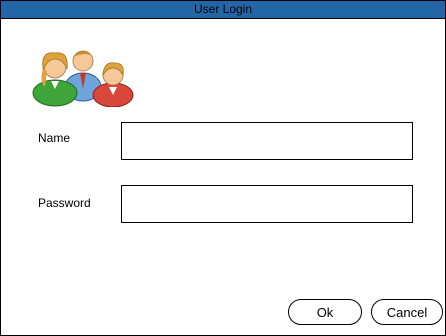 This screenshot has width=446, height=336. I want to click on password-field, so click(267, 204).